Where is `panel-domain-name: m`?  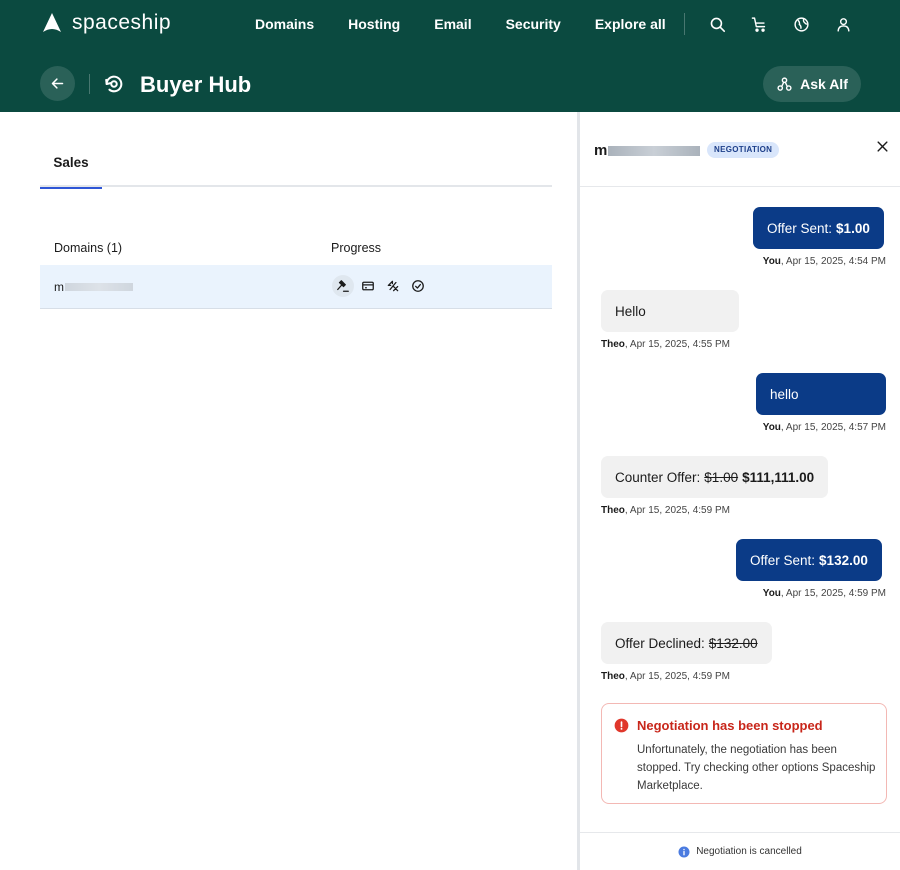
panel-domain-name: m is located at coordinates (647, 150).